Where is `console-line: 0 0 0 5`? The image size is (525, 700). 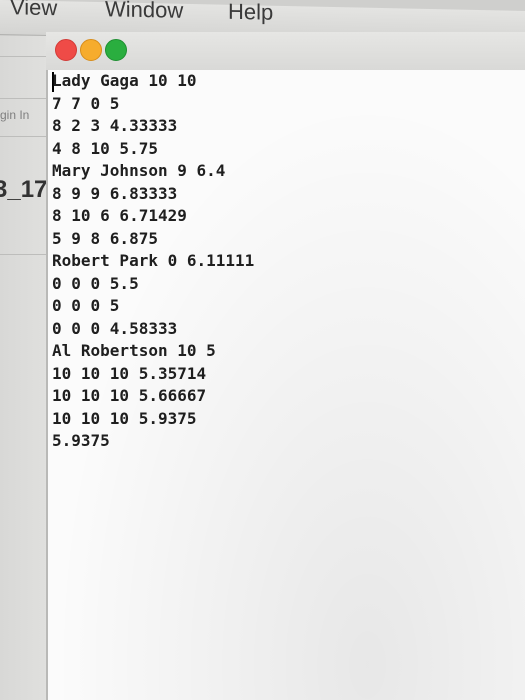 console-line: 0 0 0 5 is located at coordinates (86, 305).